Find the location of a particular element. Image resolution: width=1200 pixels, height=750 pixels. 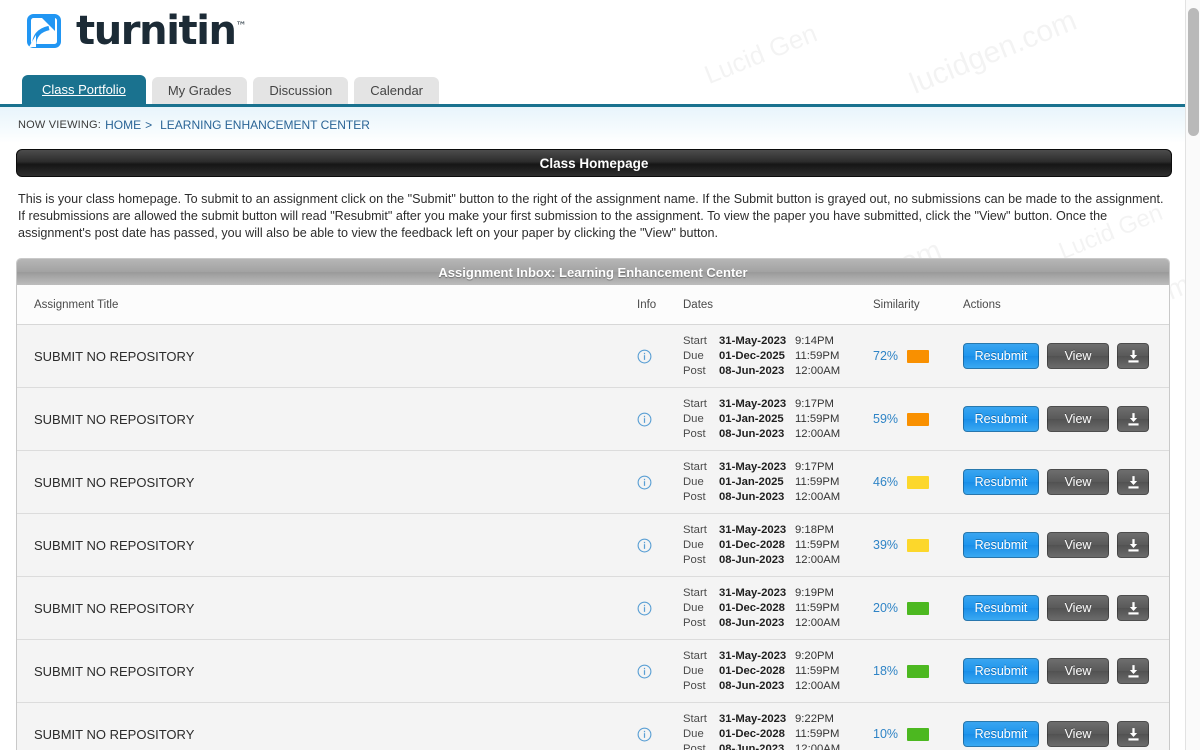

scrollbar-thumb is located at coordinates (1193, 72).